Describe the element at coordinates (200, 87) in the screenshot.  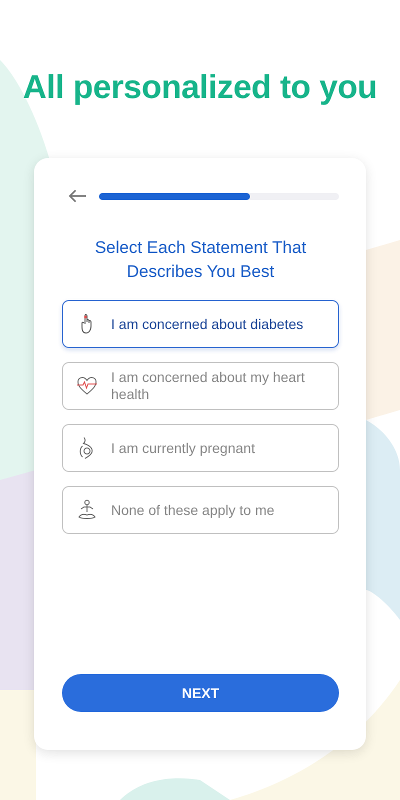
I see `headline: All personalized to you` at that location.